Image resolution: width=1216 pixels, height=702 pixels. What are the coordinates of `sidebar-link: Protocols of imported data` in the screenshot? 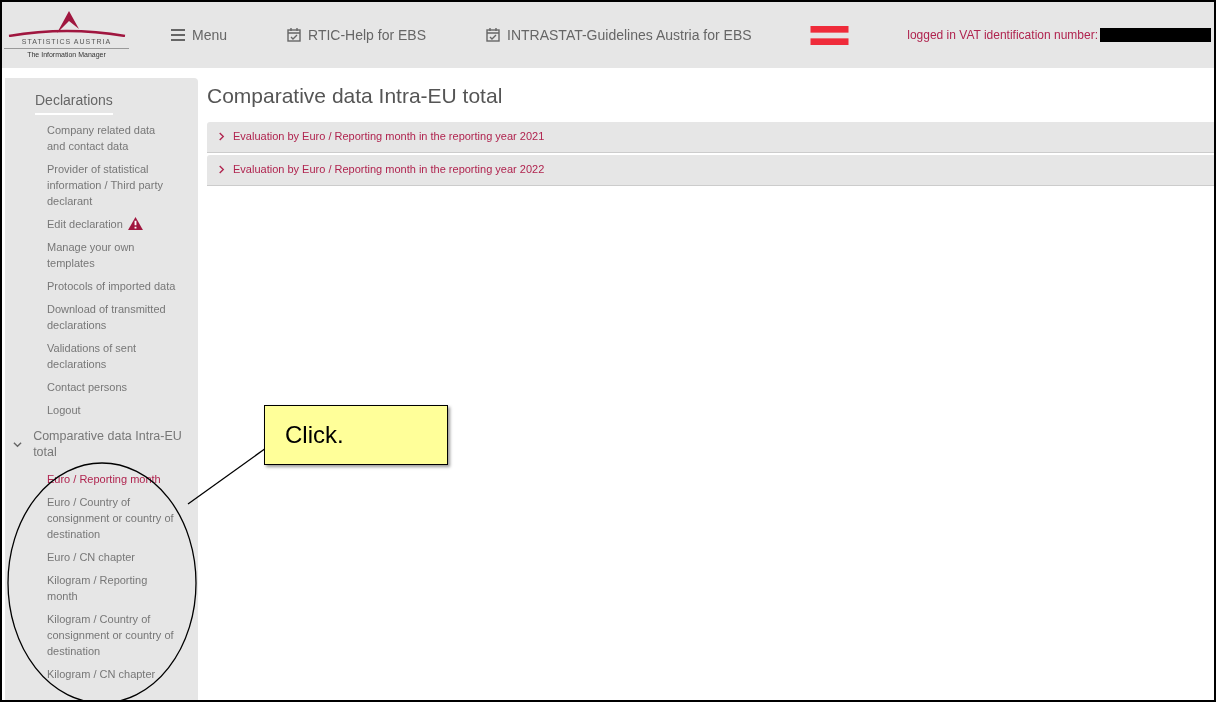 It's located at (99, 286).